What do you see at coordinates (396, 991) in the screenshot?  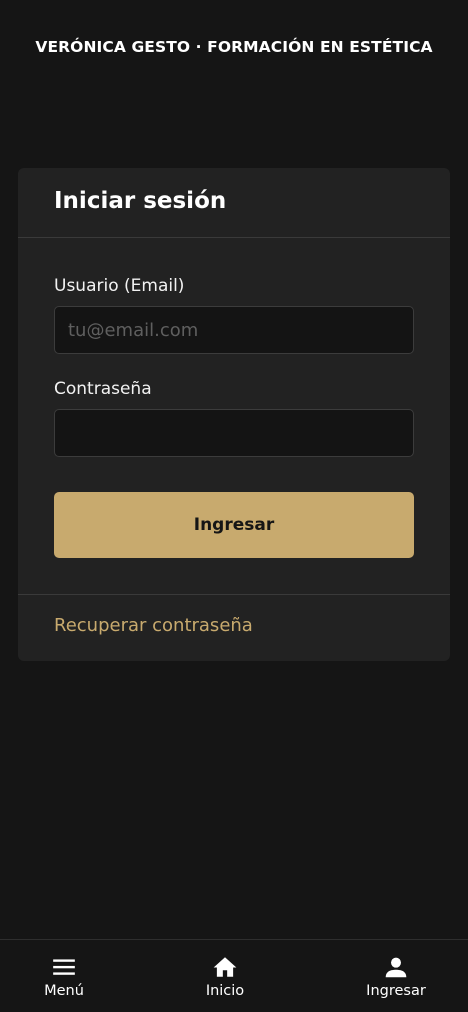 I see `nav-label-login: Ingresar` at bounding box center [396, 991].